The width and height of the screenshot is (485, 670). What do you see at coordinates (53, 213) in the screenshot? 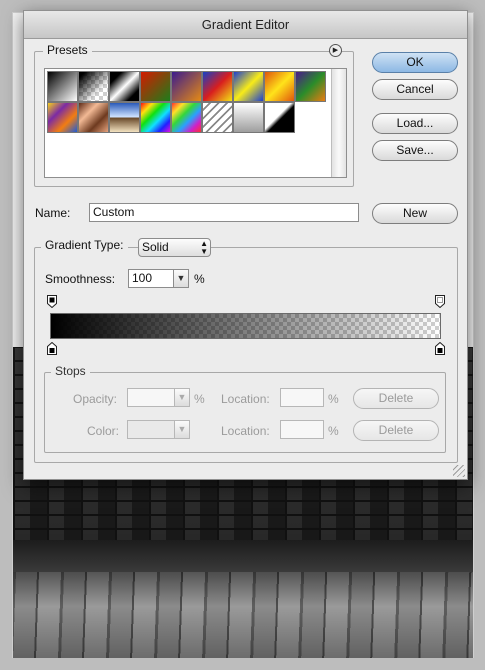
I see `name-label: Name:` at bounding box center [53, 213].